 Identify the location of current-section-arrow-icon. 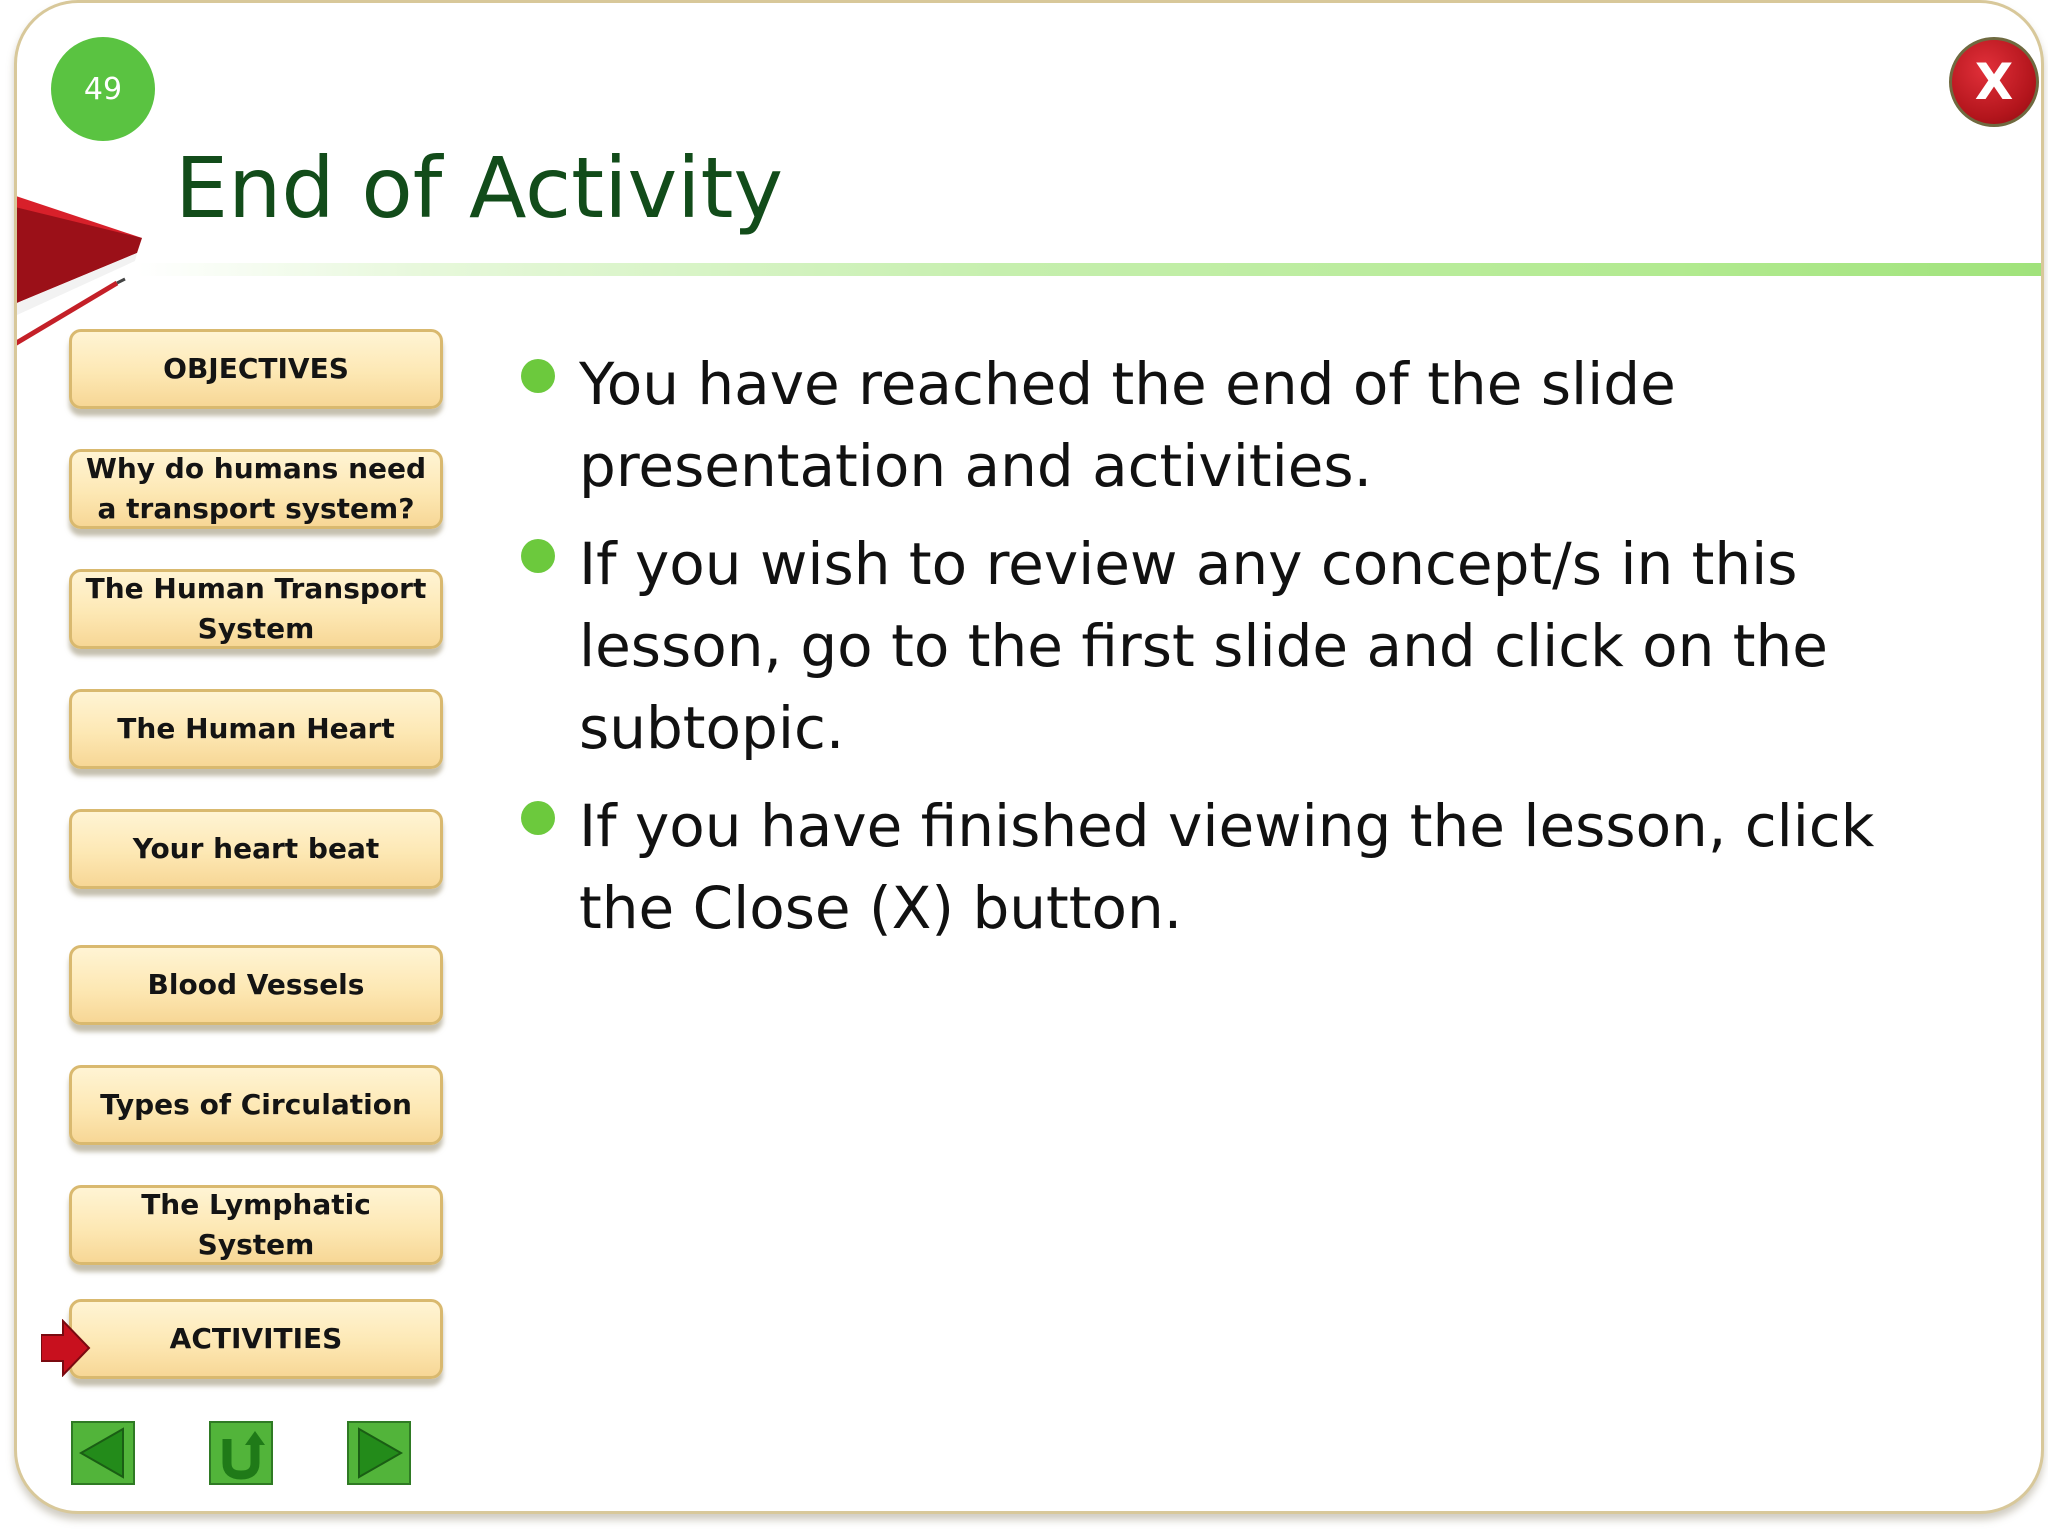
(66, 1348).